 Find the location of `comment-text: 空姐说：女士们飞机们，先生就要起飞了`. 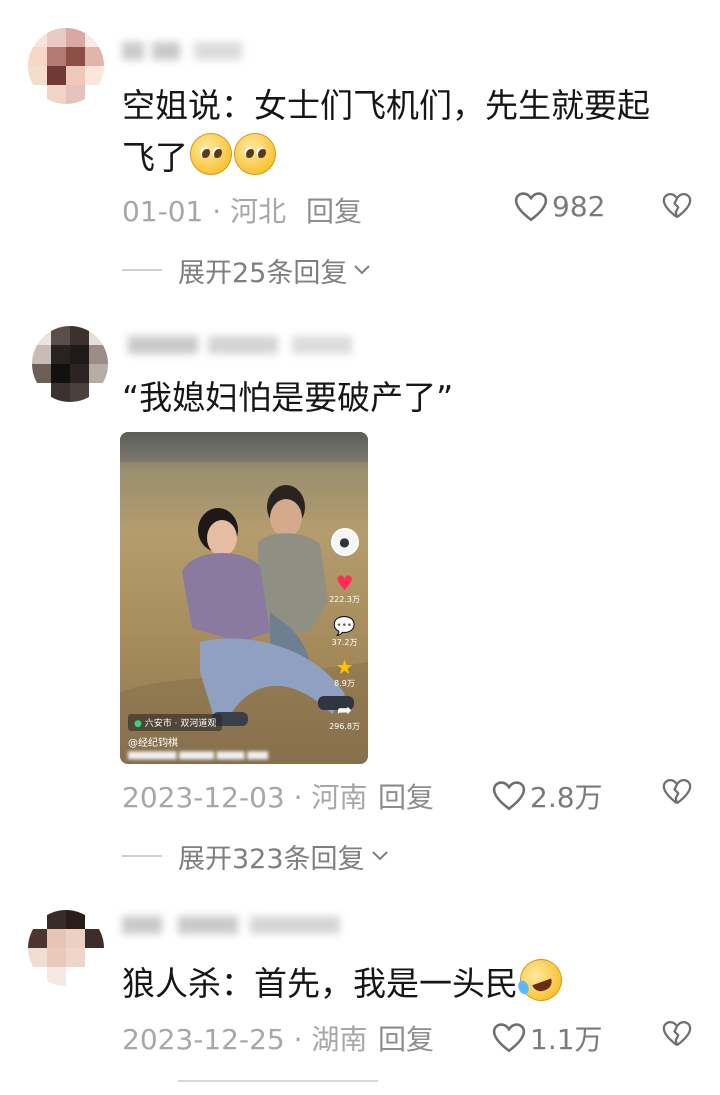

comment-text: 空姐说：女士们飞机们，先生就要起飞了 is located at coordinates (402, 132).